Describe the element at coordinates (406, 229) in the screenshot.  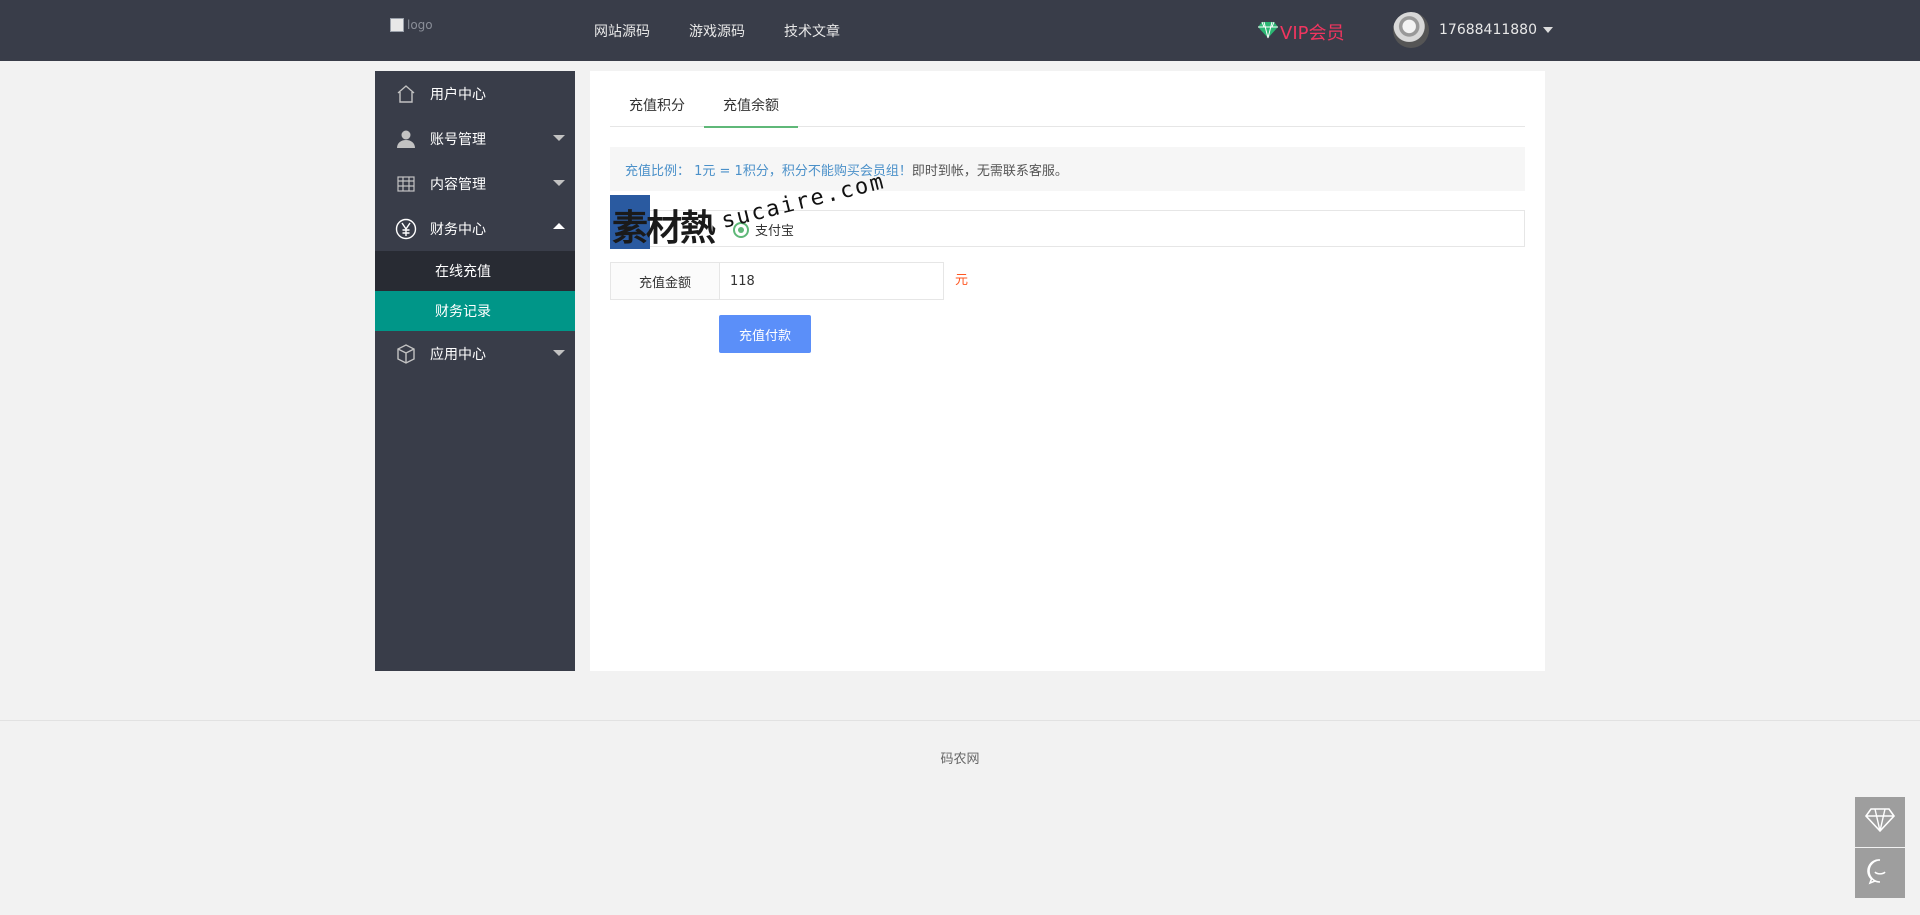
I see `yen-icon` at that location.